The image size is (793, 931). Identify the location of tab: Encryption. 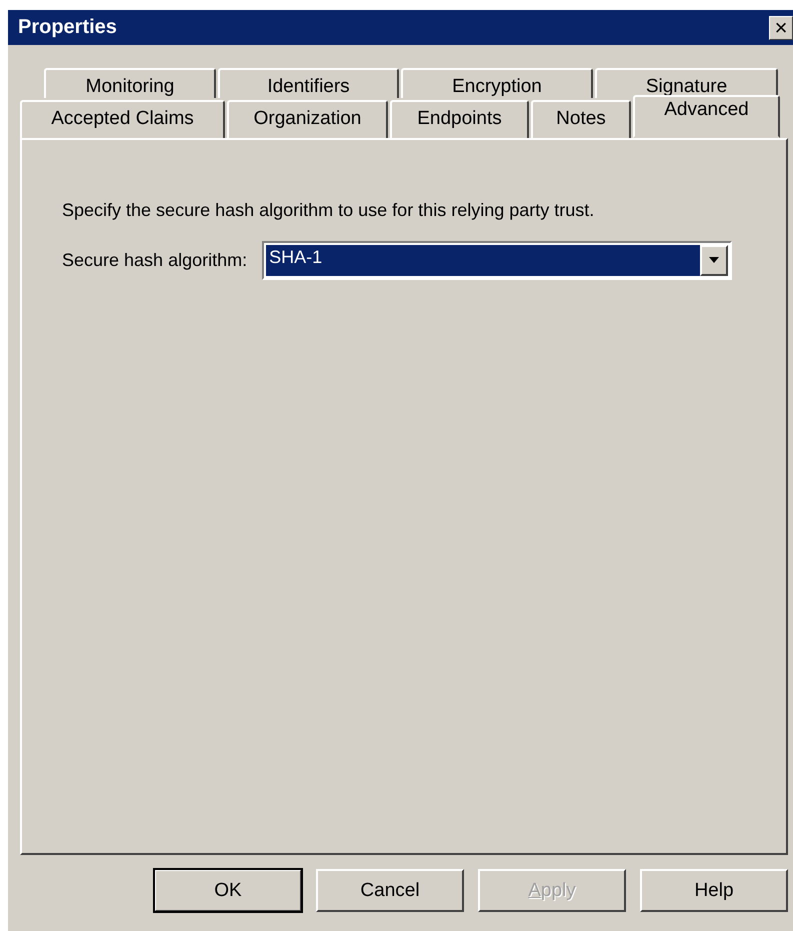
(497, 83).